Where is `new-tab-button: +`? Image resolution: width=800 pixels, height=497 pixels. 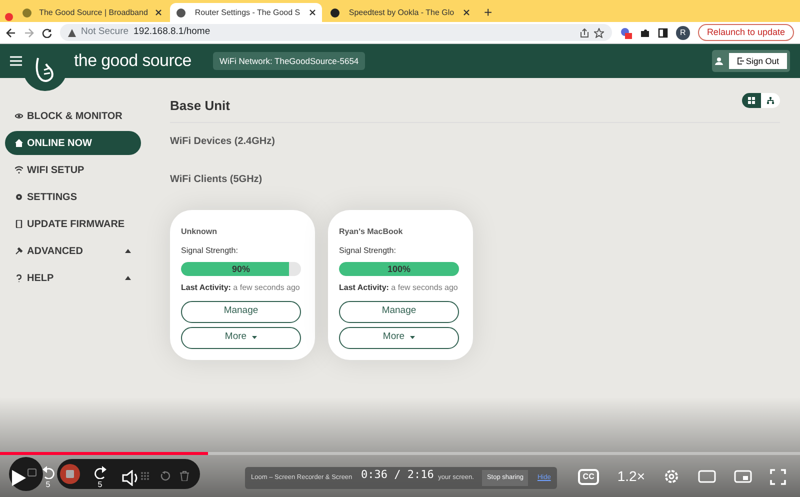
new-tab-button: + is located at coordinates (488, 12).